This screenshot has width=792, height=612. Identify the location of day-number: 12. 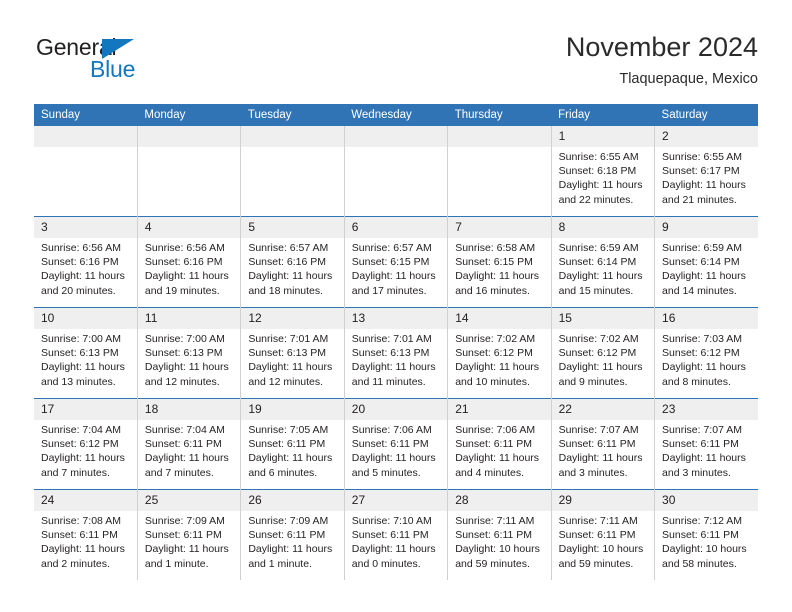
(292, 318).